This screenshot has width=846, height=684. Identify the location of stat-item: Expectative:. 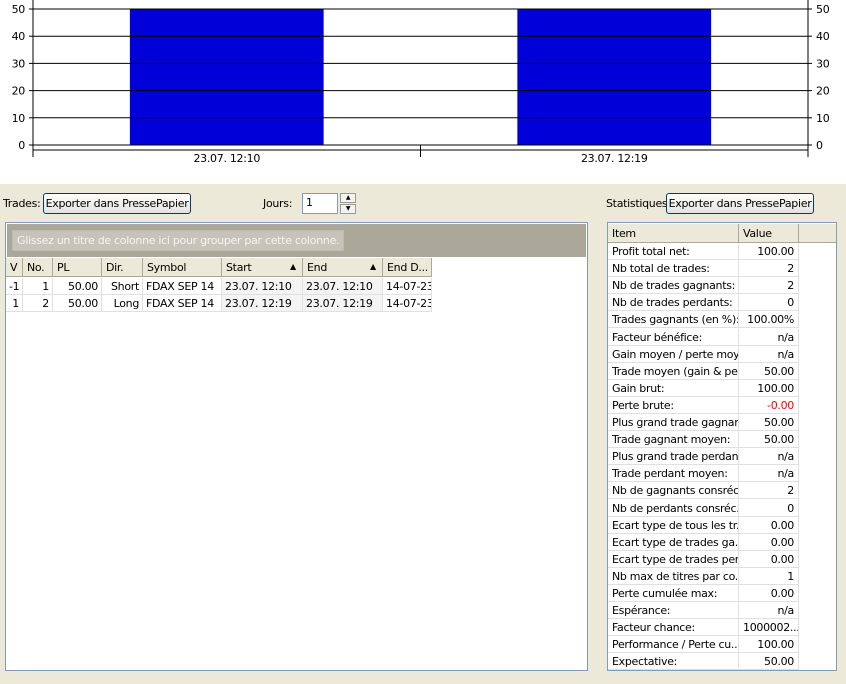
(673, 662).